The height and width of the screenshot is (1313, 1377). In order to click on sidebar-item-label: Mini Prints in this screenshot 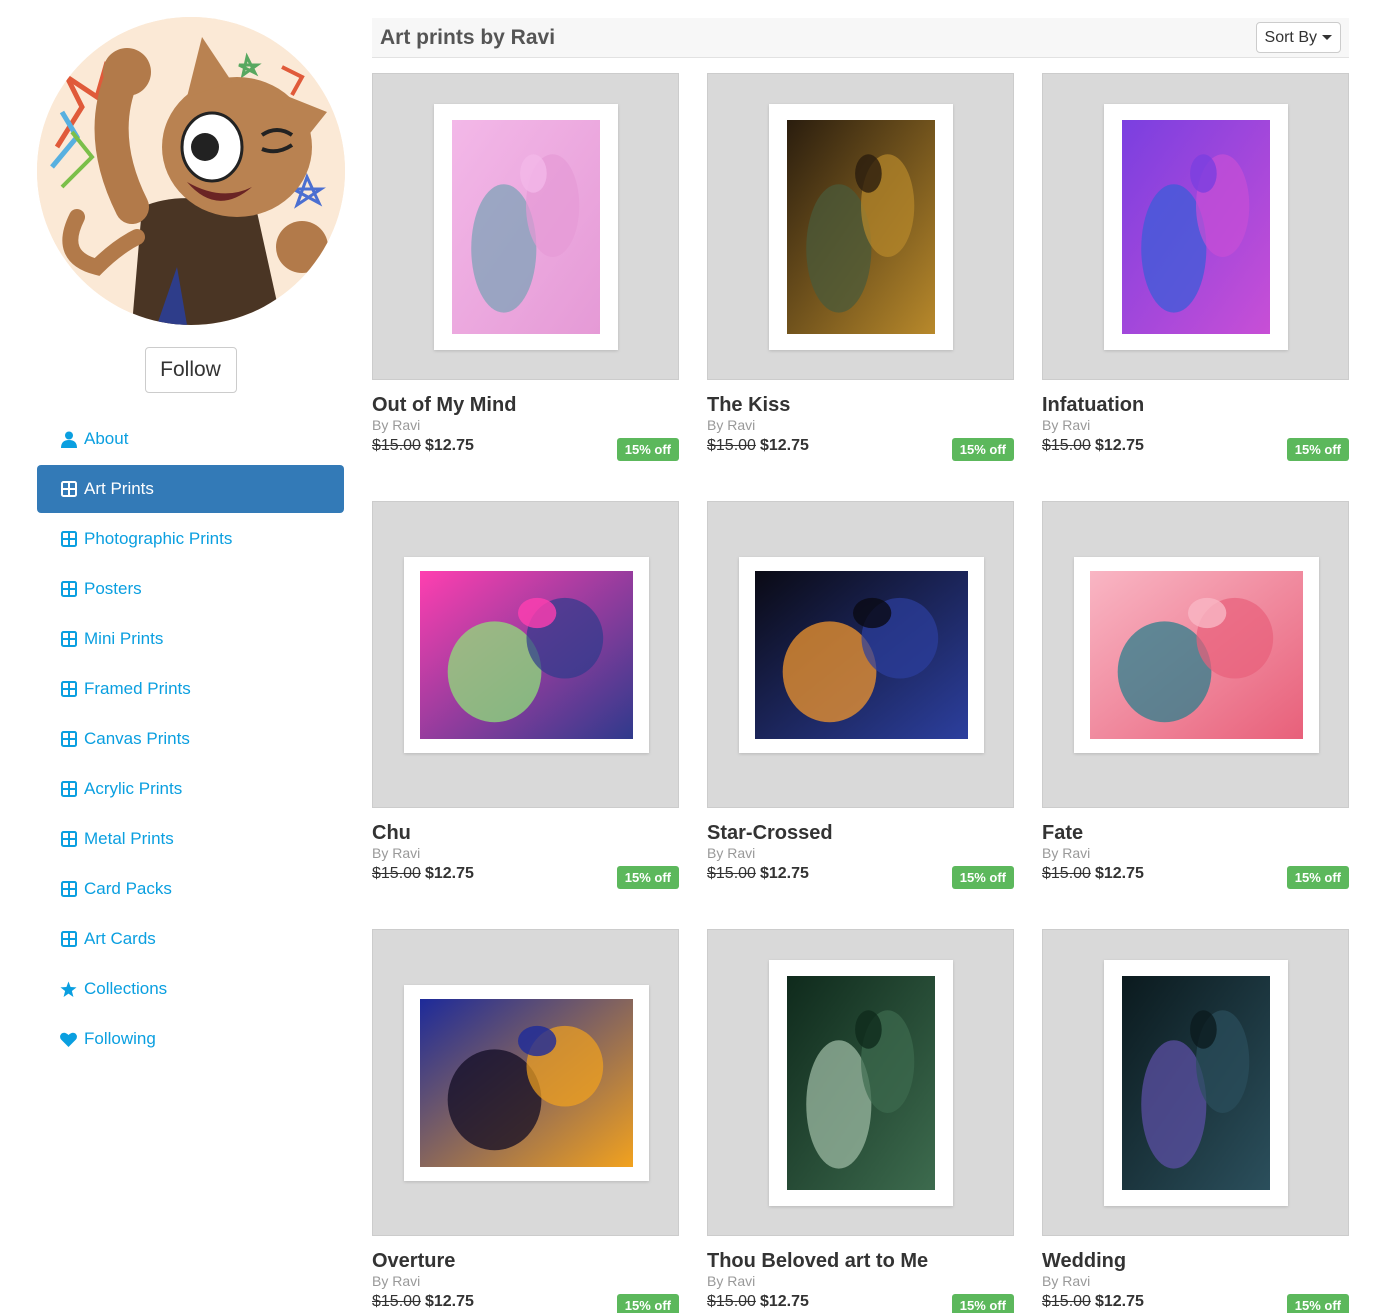, I will do `click(124, 638)`.